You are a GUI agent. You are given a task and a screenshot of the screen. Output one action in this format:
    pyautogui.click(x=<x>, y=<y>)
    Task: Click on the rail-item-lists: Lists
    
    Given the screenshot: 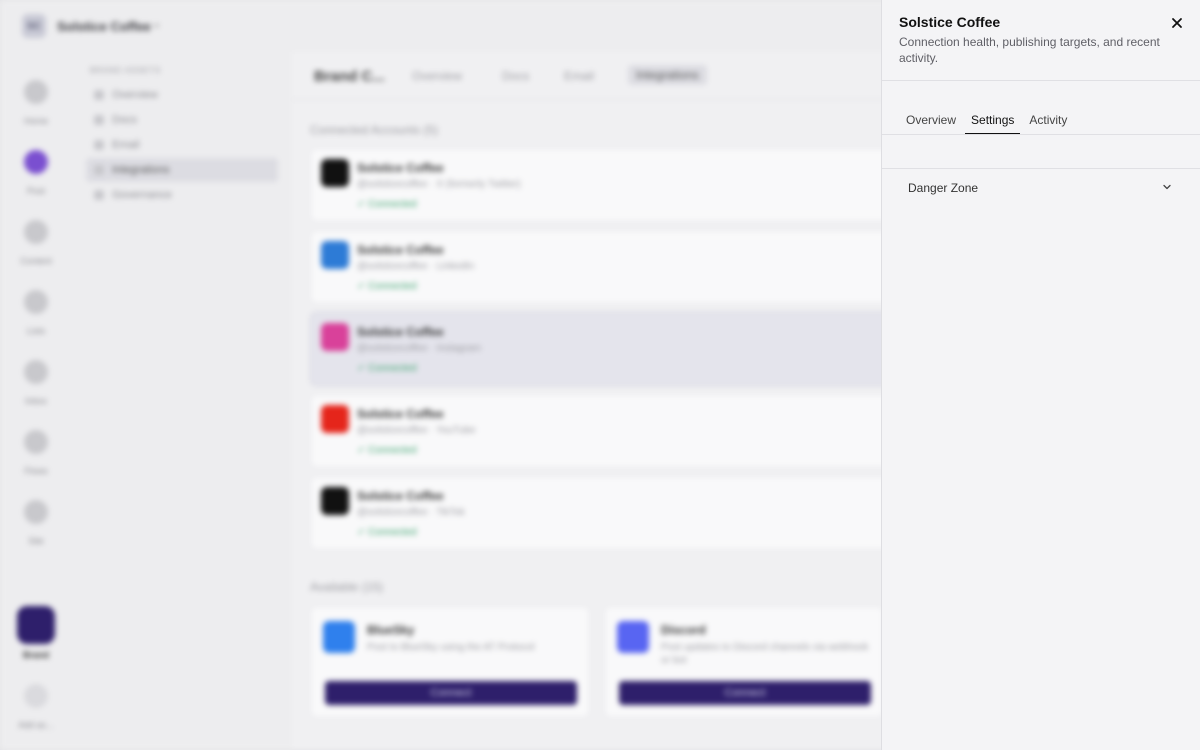 What is the action you would take?
    pyautogui.click(x=36, y=313)
    